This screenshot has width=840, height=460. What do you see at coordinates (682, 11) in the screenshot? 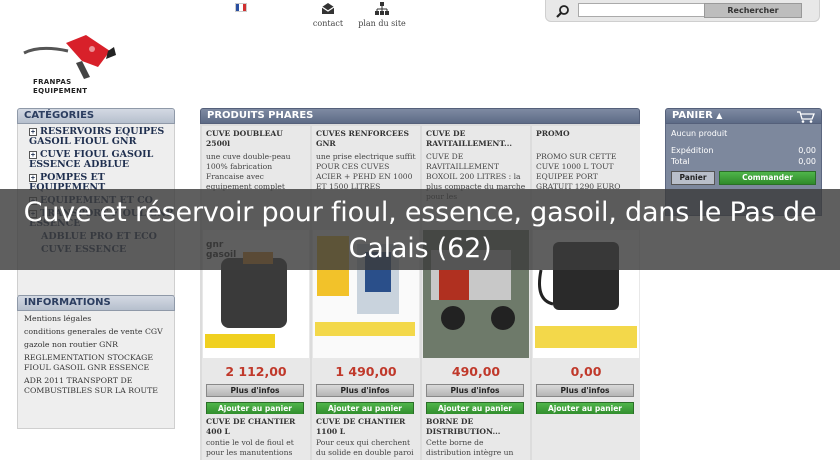
I see `search-bar: Rechercher` at bounding box center [682, 11].